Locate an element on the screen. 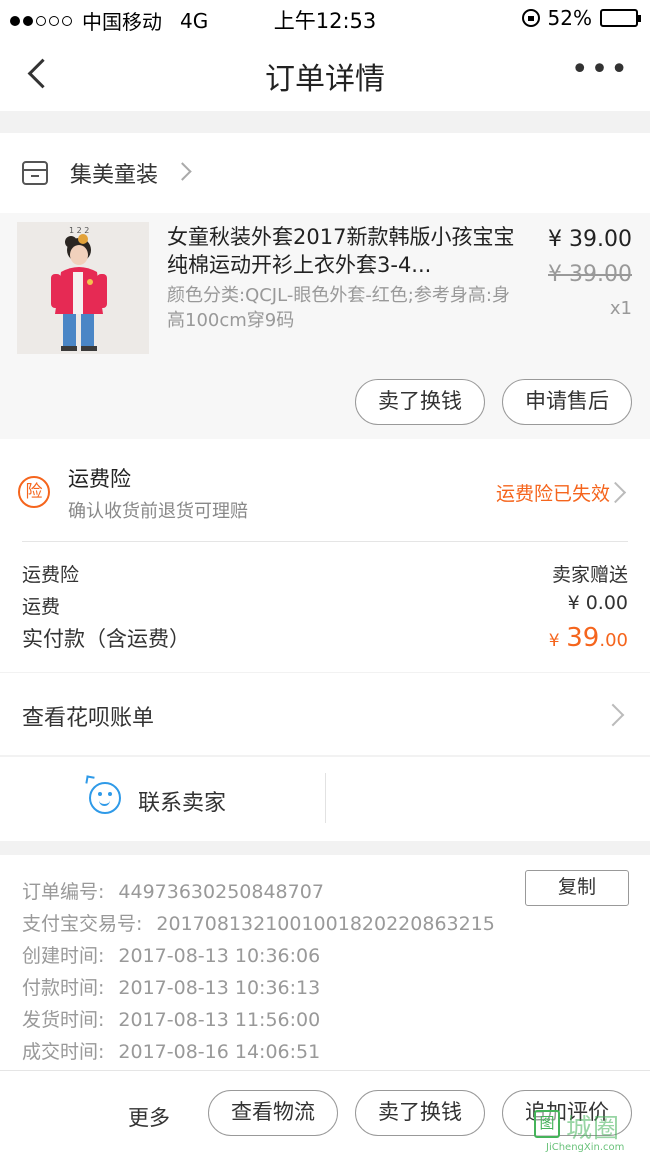 The height and width of the screenshot is (1156, 650). status-right: 52% is located at coordinates (581, 18).